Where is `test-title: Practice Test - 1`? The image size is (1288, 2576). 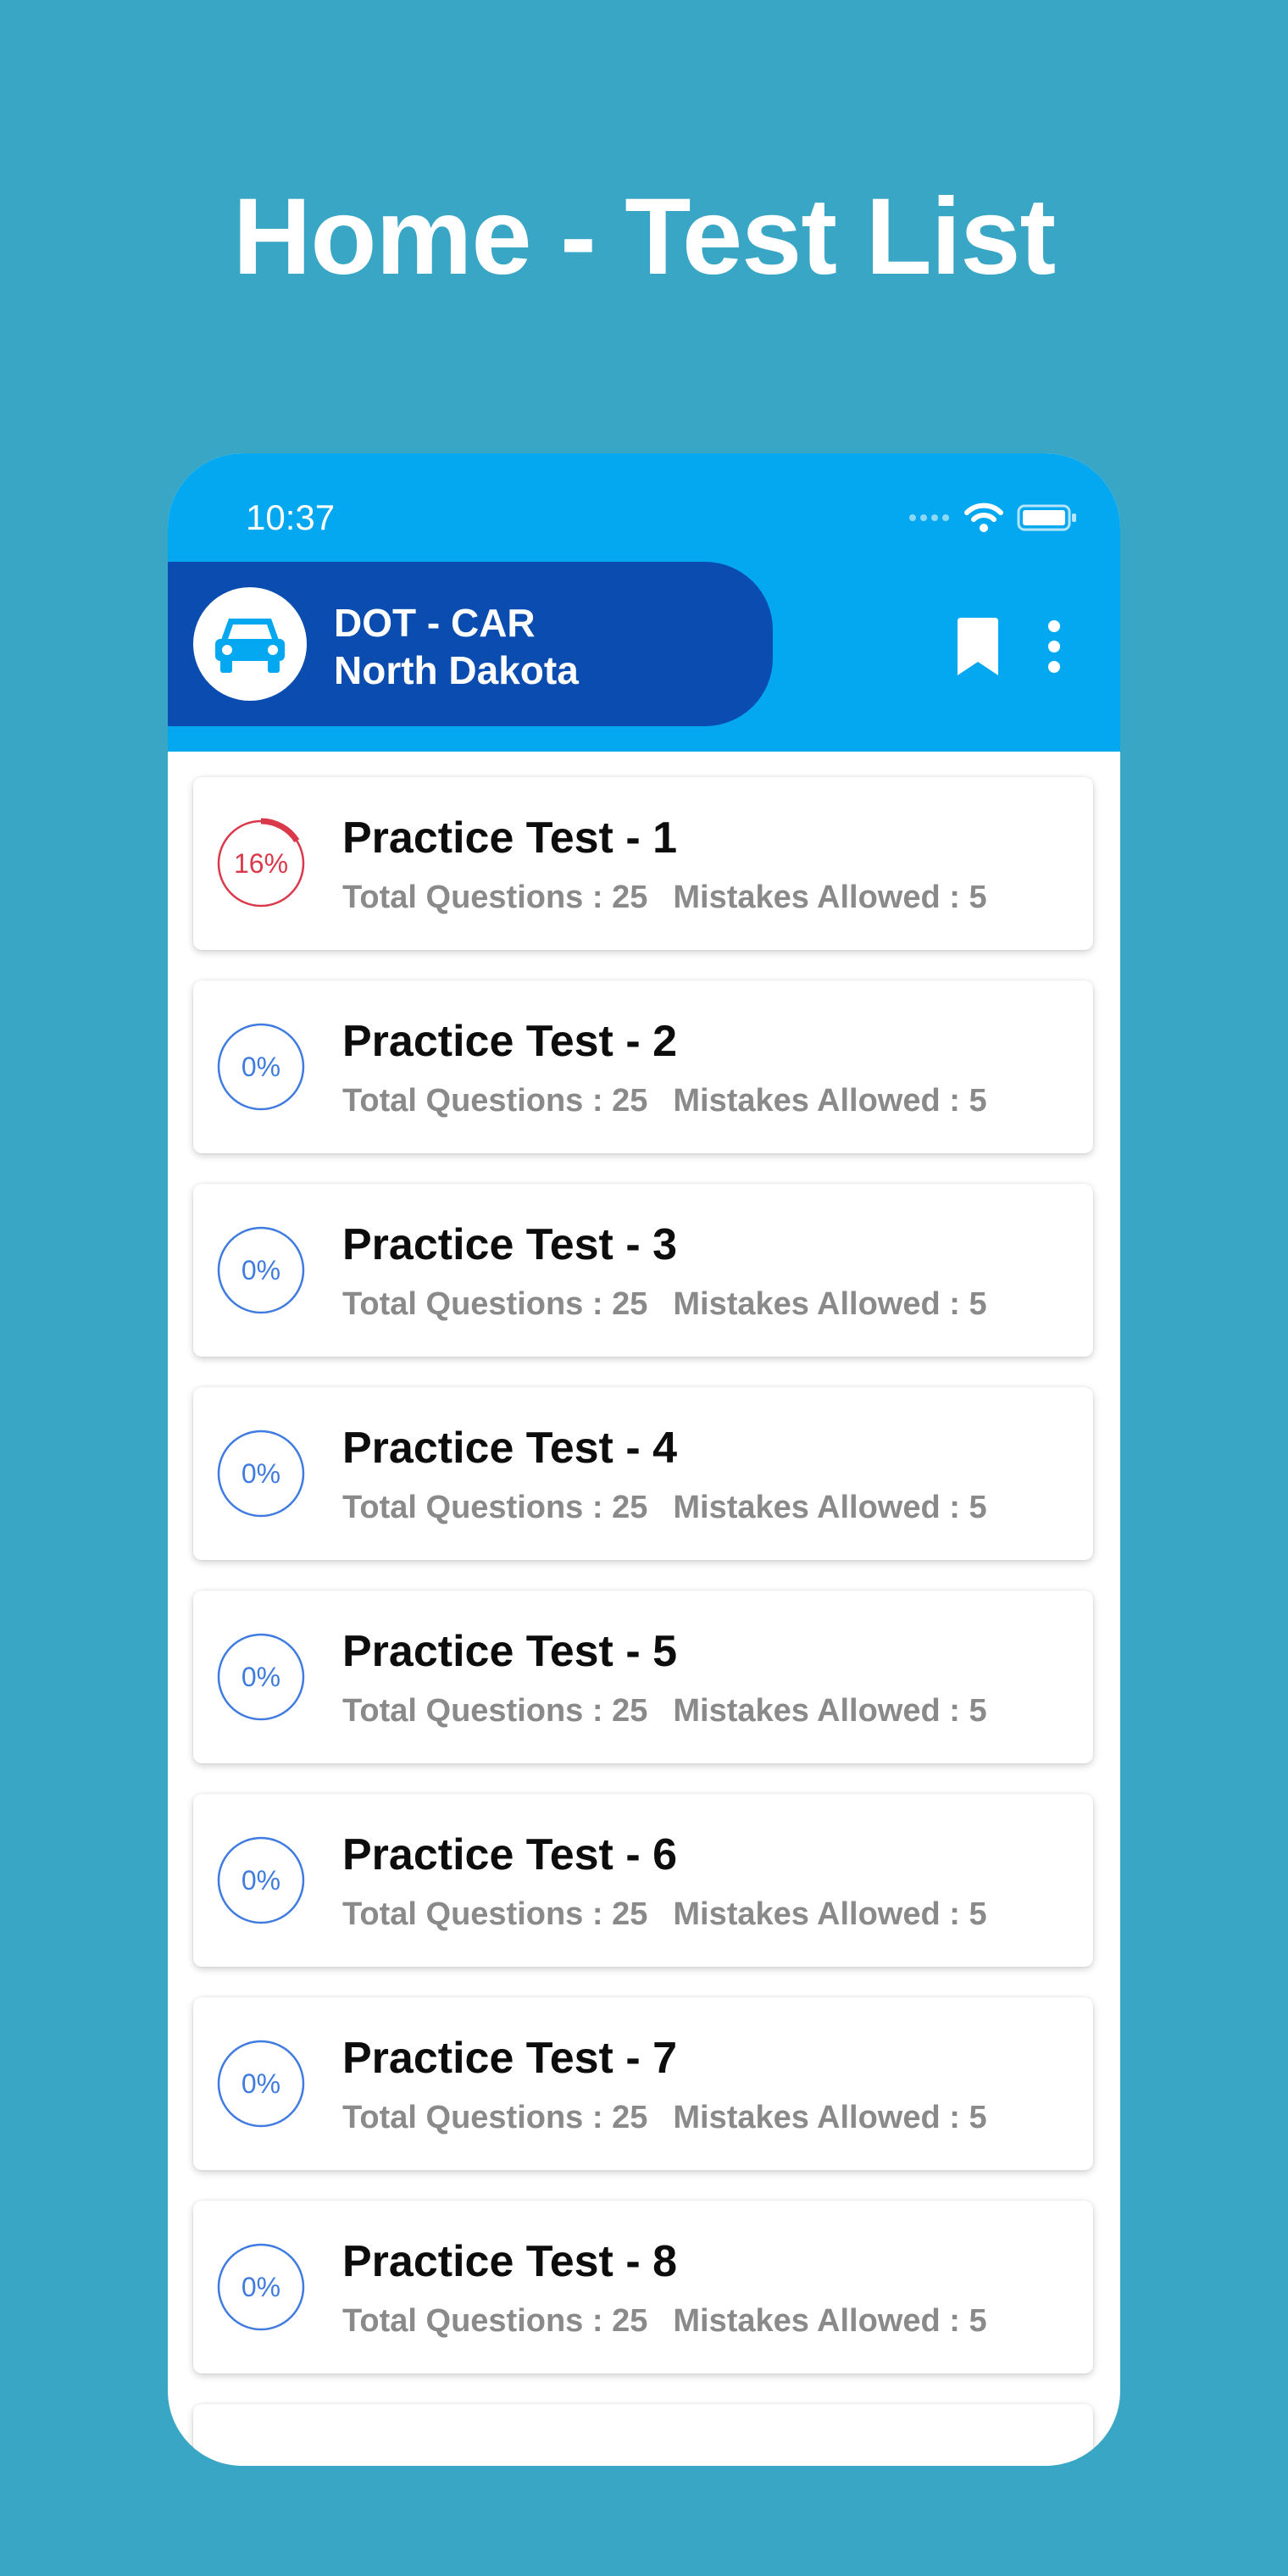 test-title: Practice Test - 1 is located at coordinates (510, 838).